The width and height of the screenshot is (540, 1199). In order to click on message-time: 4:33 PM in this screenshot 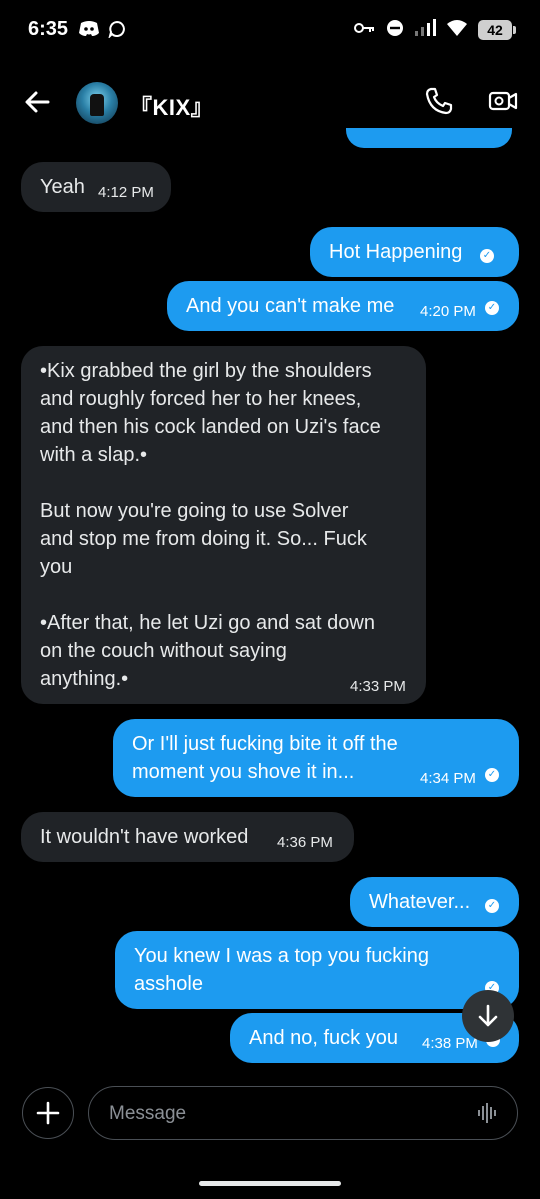, I will do `click(378, 686)`.